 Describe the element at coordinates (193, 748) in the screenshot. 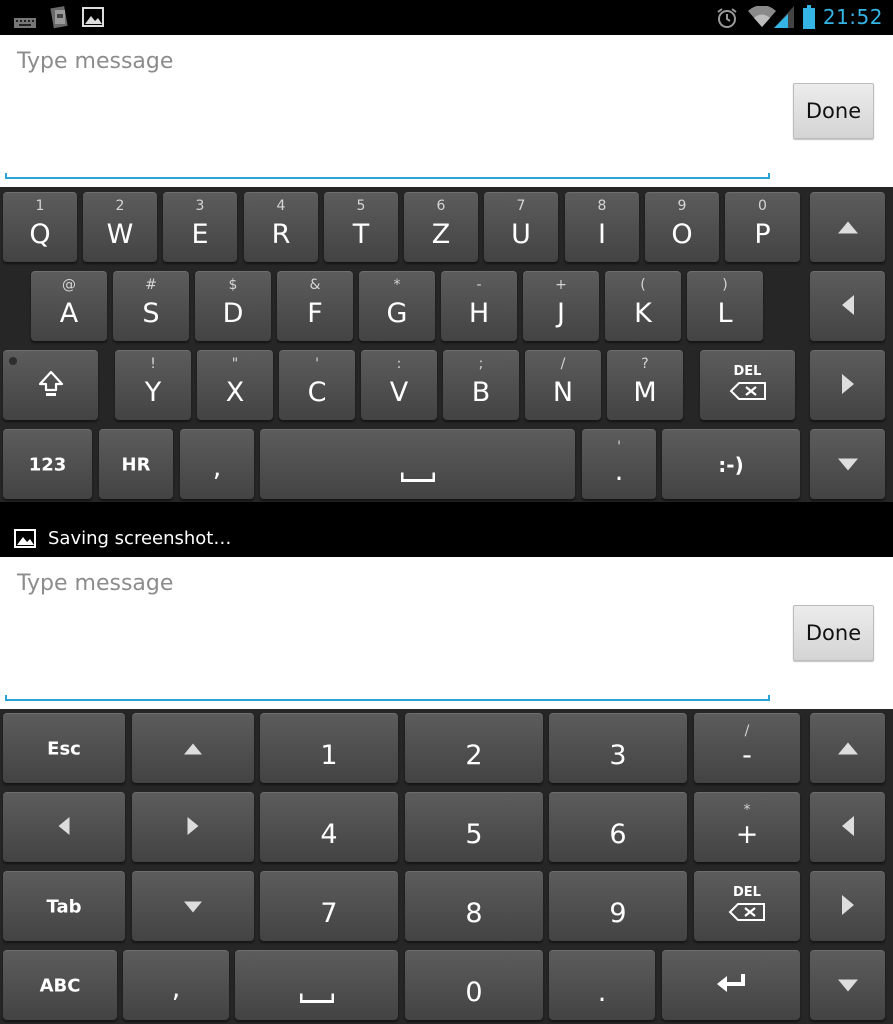

I see `cursor-up-key` at that location.